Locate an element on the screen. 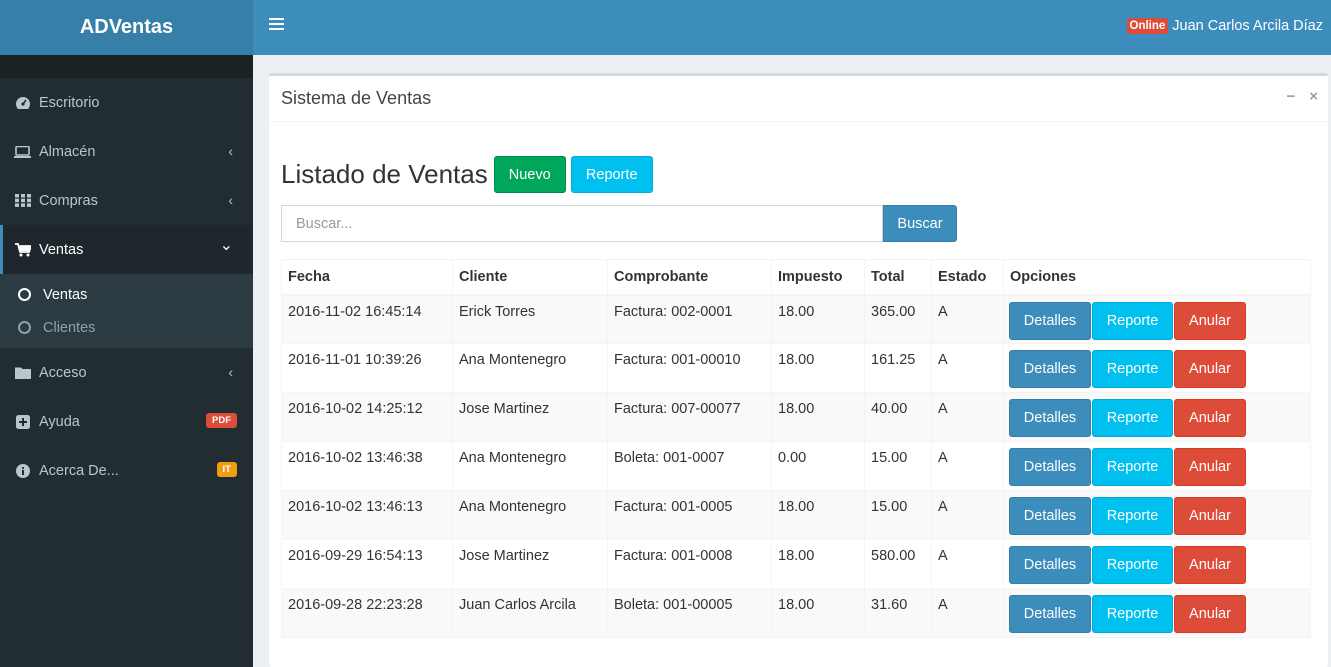 This screenshot has width=1331, height=667. plus-square-icon is located at coordinates (22, 421).